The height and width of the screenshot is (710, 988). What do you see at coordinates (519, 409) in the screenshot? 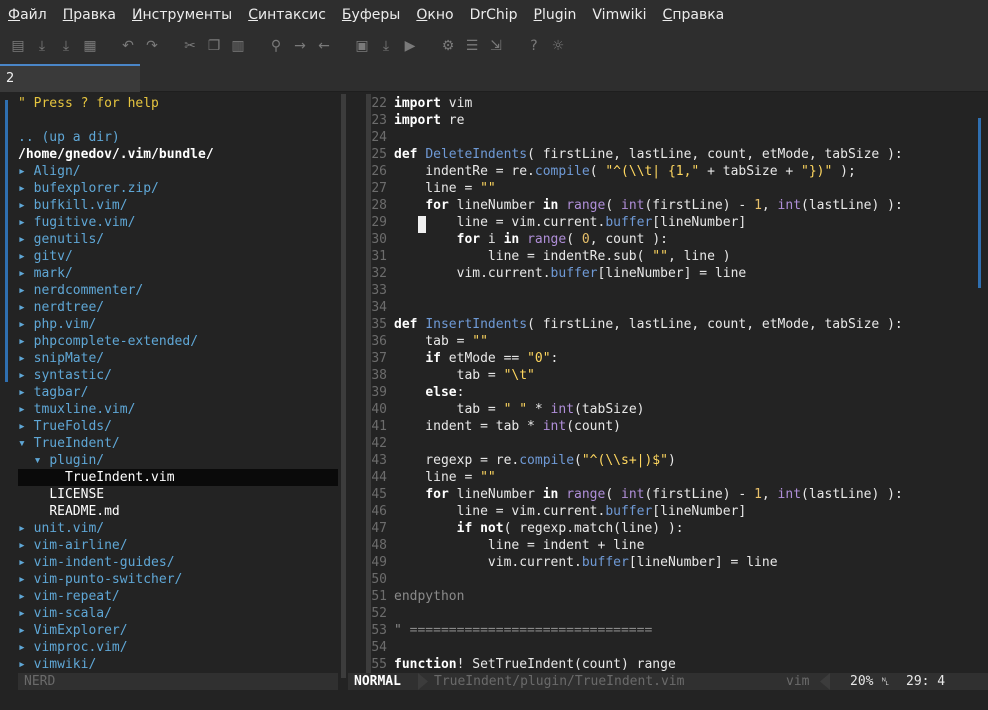
I see `code-line: tab = " " * int(tabSize)` at bounding box center [519, 409].